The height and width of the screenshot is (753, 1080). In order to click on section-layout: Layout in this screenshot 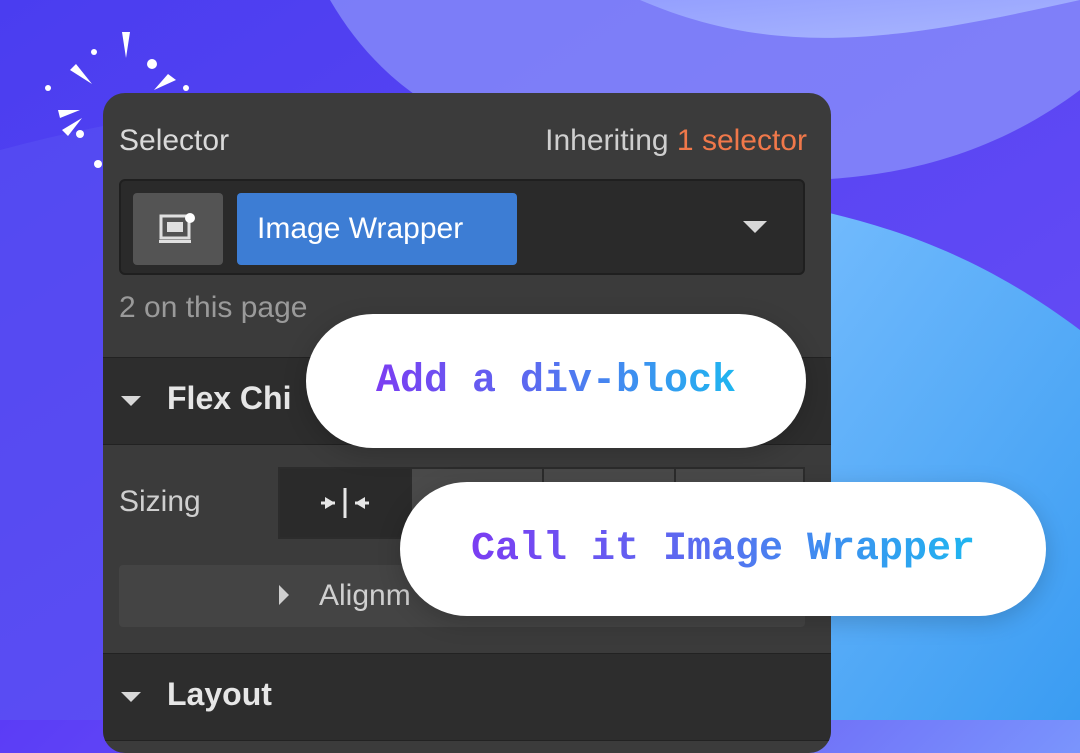, I will do `click(467, 697)`.